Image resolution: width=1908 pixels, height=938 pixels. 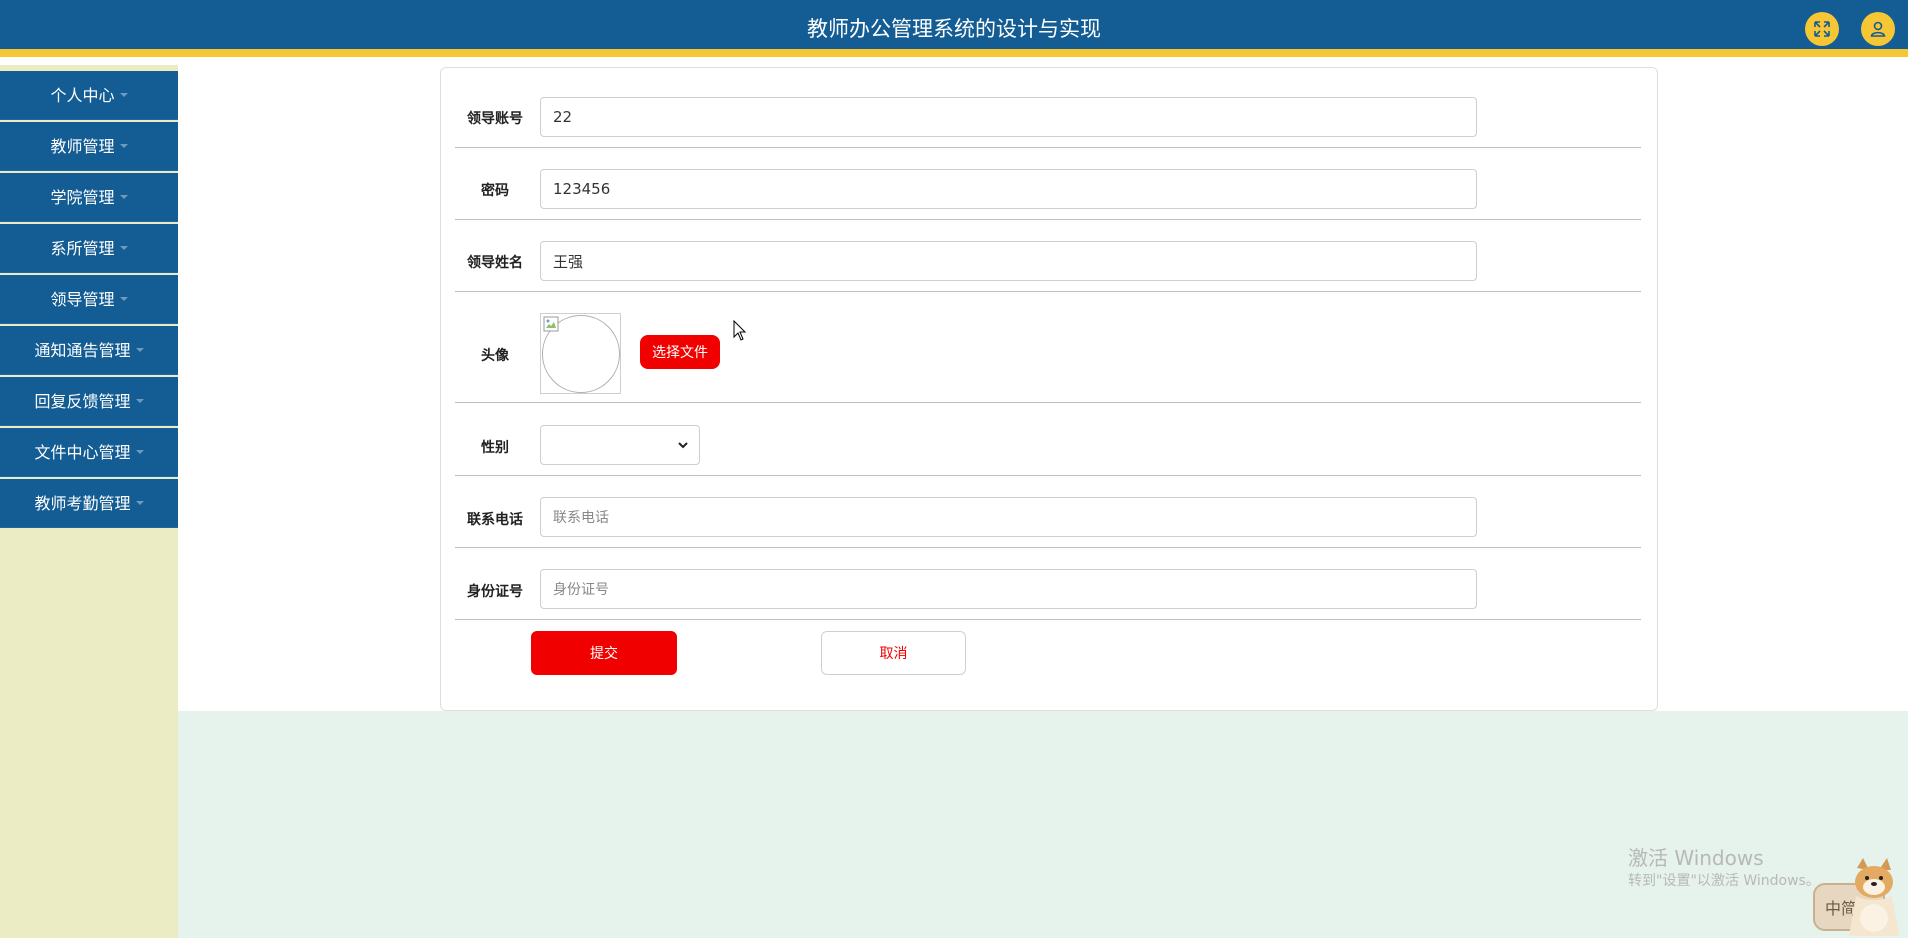 What do you see at coordinates (680, 352) in the screenshot?
I see `choose-file-button: 选择文件` at bounding box center [680, 352].